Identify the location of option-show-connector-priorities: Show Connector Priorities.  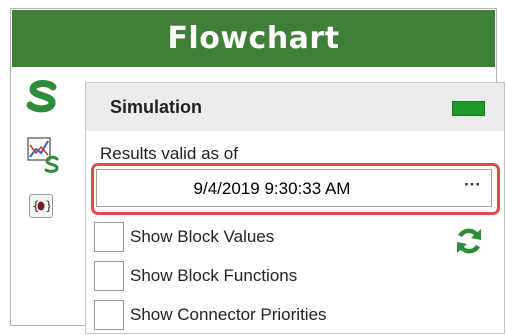
(210, 315).